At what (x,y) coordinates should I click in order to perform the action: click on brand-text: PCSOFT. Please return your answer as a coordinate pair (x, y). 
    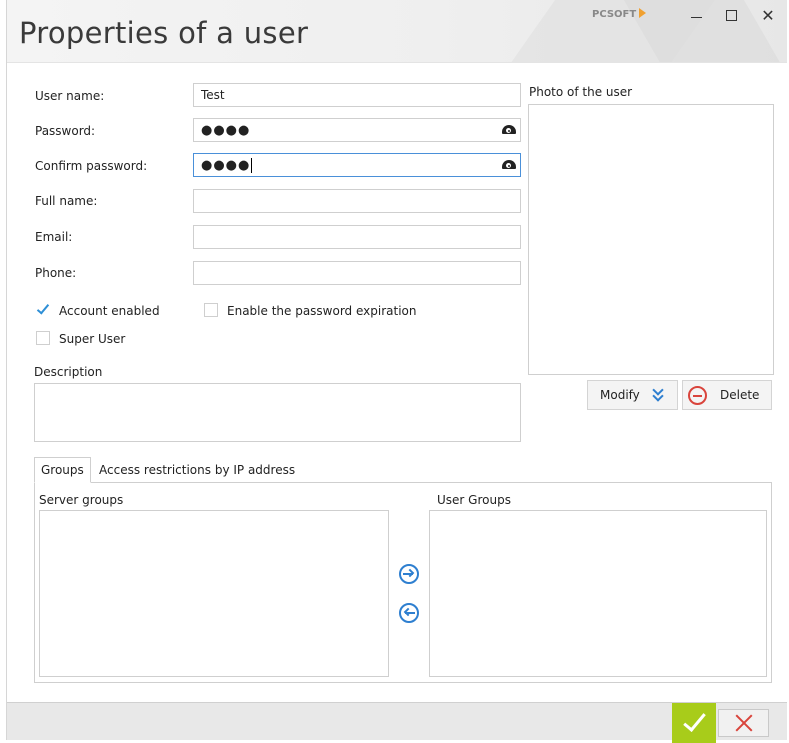
    Looking at the image, I should click on (614, 14).